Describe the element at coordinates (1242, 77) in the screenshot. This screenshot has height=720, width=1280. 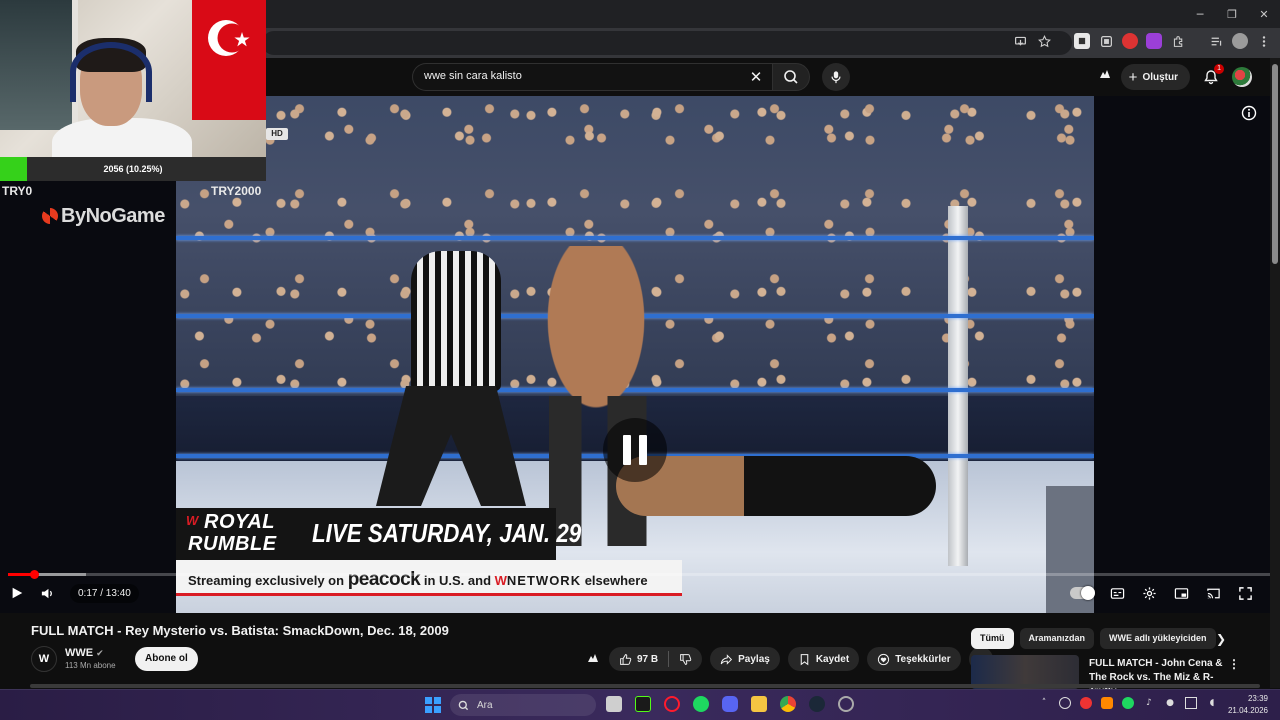
I see `account-avatar` at that location.